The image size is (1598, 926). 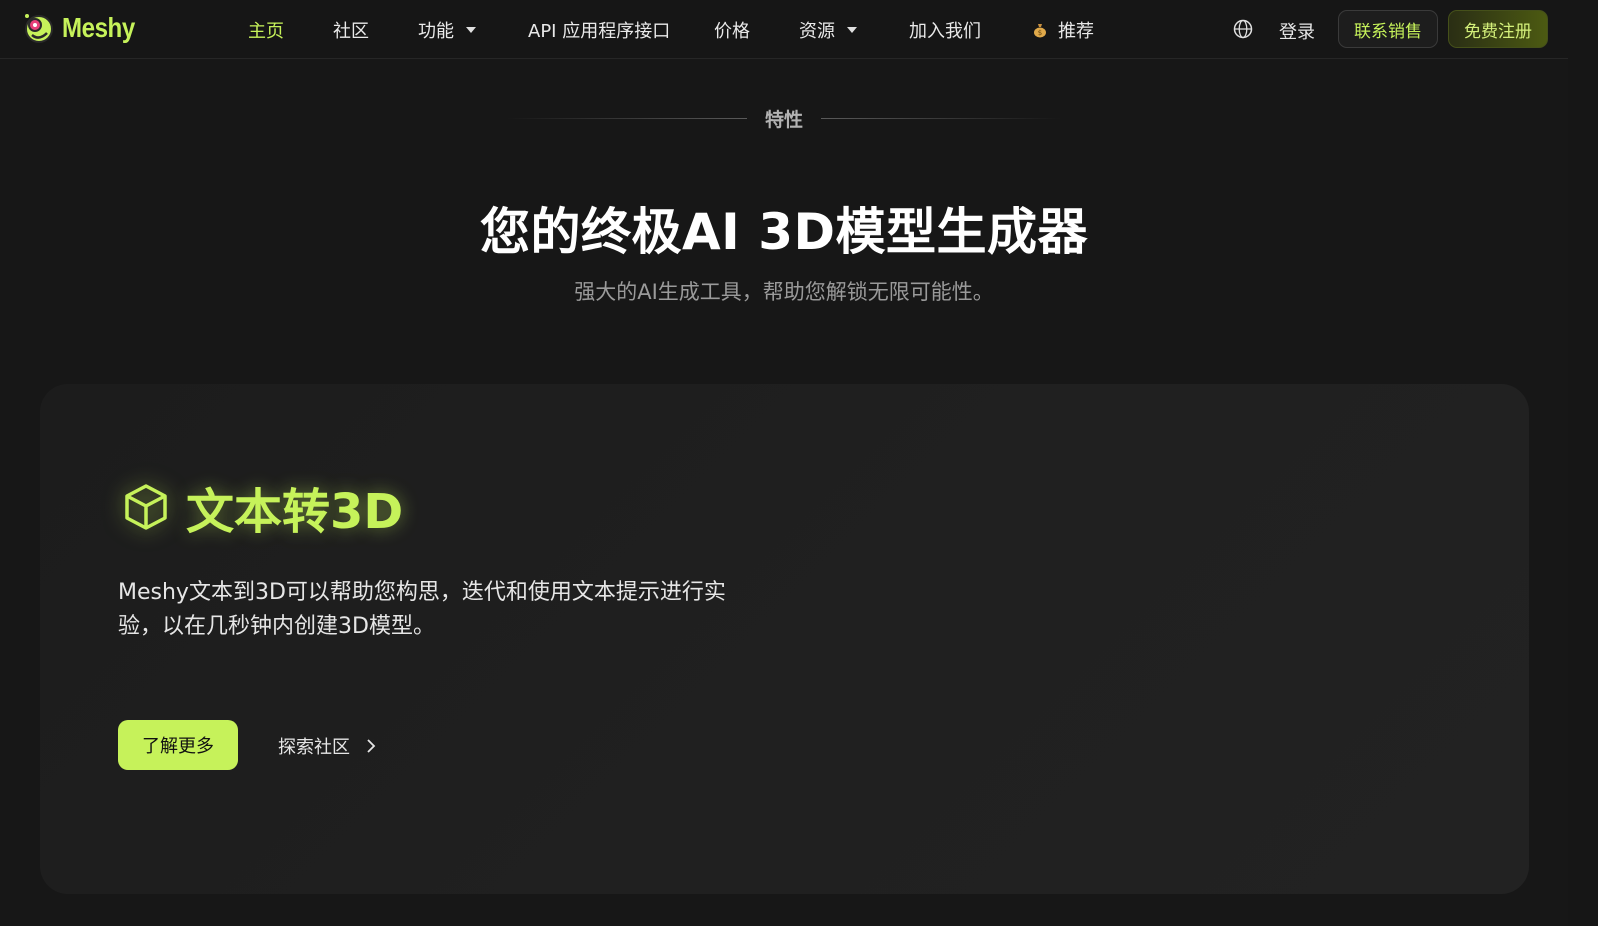 What do you see at coordinates (1297, 31) in the screenshot?
I see `login-link: 登录` at bounding box center [1297, 31].